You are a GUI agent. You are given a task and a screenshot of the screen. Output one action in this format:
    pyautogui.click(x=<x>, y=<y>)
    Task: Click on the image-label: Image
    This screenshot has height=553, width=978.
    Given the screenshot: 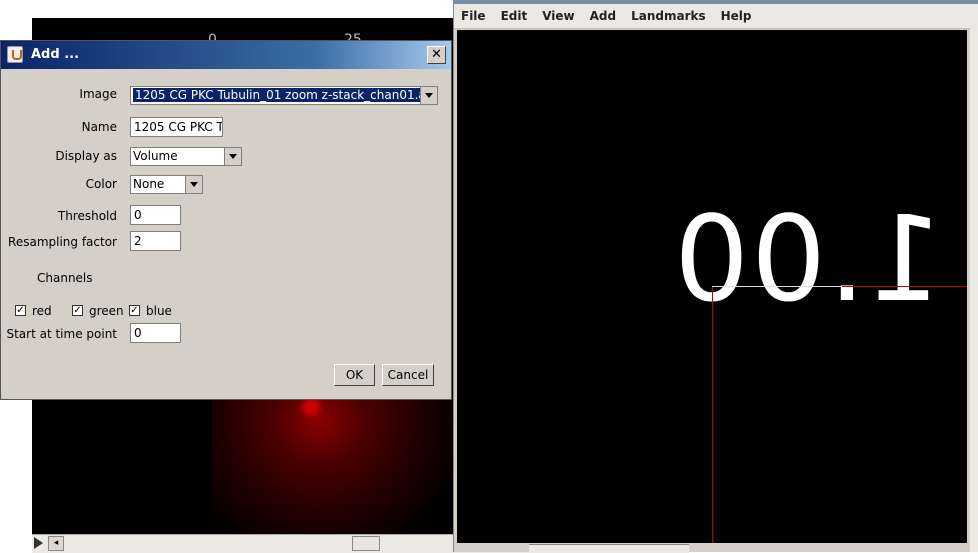 What is the action you would take?
    pyautogui.click(x=98, y=94)
    